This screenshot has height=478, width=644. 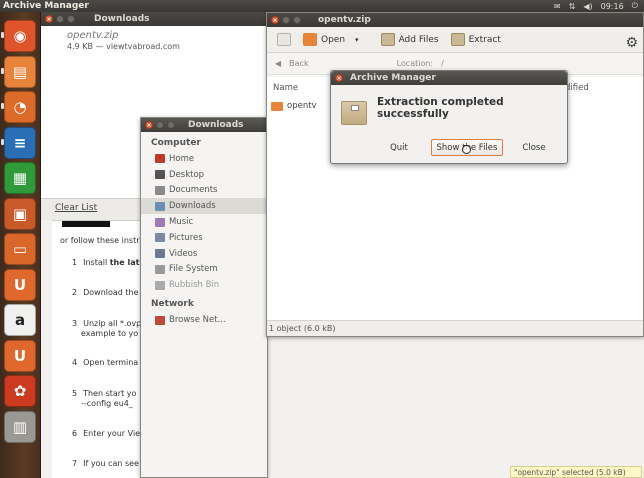 What do you see at coordinates (587, 6) in the screenshot?
I see `volume-icon: ◀)` at bounding box center [587, 6].